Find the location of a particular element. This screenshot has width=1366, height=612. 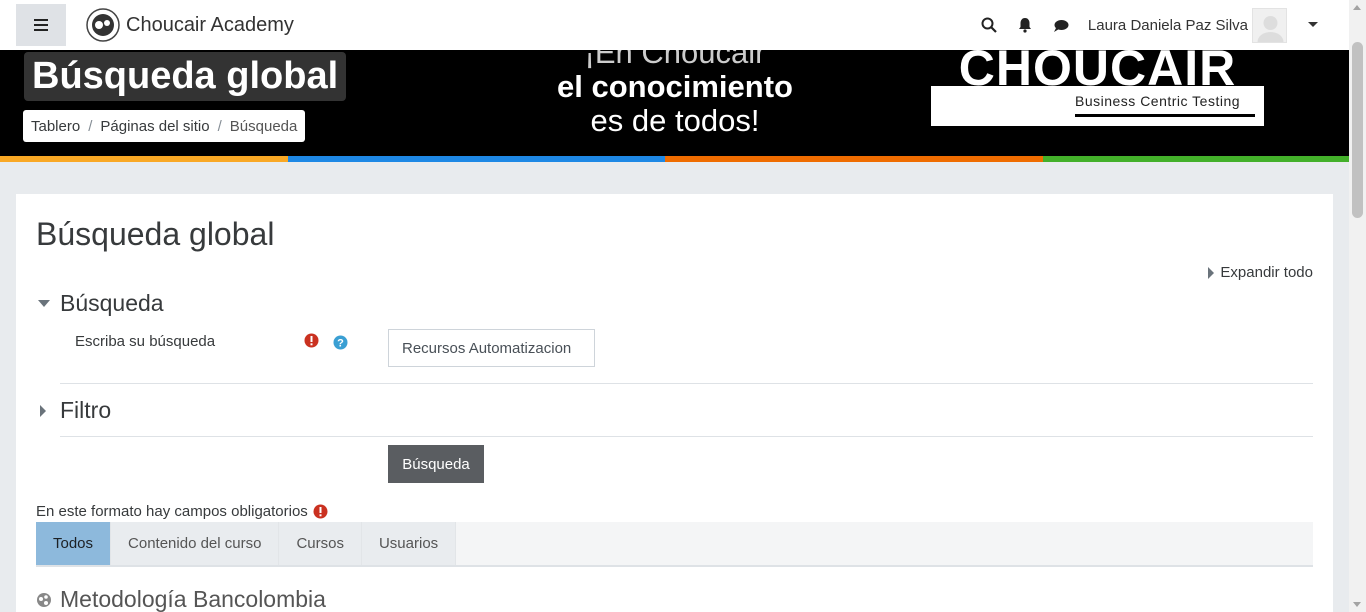

expand-all-link: Expandir todo is located at coordinates (1260, 272).